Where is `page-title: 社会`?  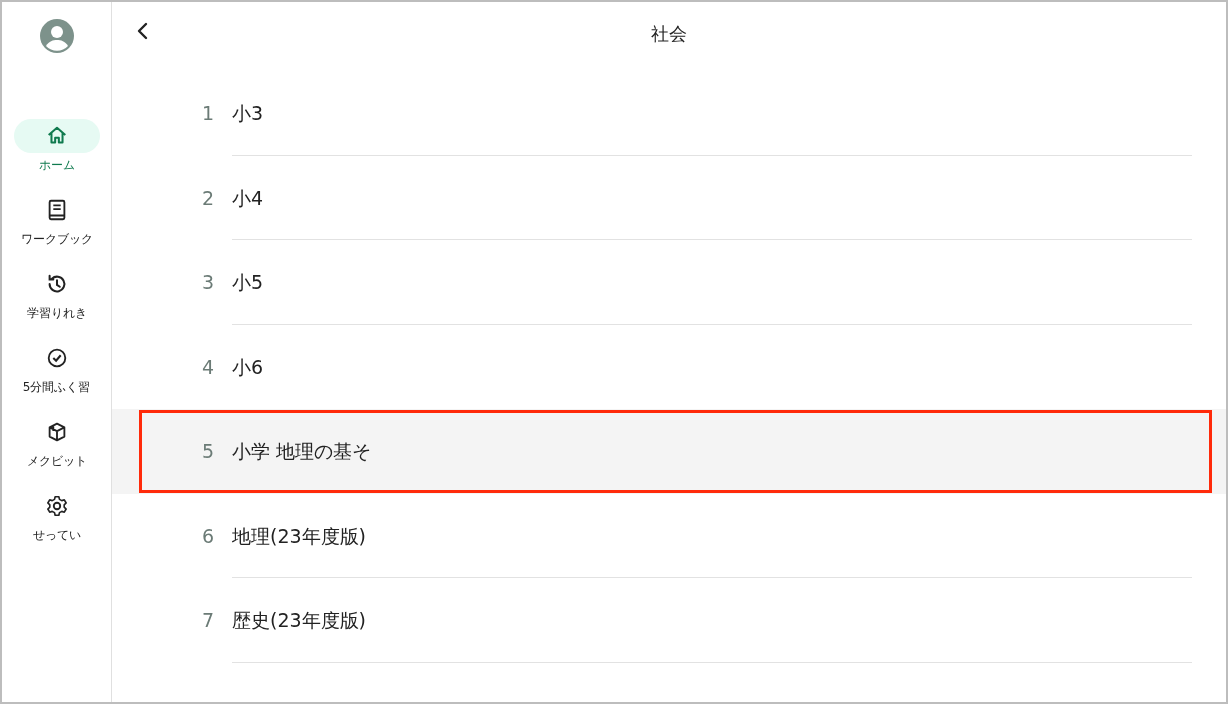 page-title: 社会 is located at coordinates (669, 33).